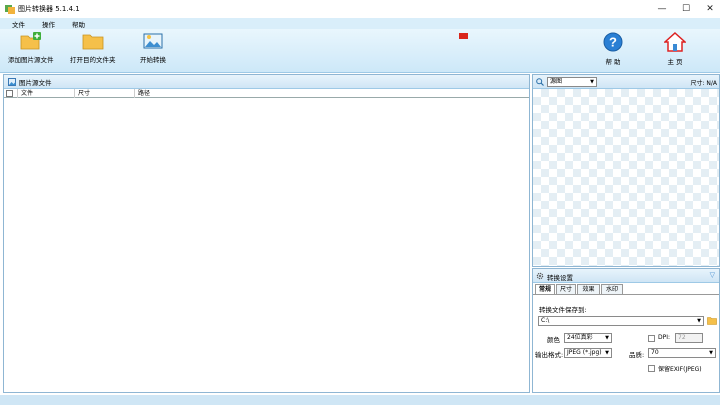 This screenshot has height=405, width=720. Describe the element at coordinates (93, 60) in the screenshot. I see `open-target-label: 打开目的文件夹` at that location.